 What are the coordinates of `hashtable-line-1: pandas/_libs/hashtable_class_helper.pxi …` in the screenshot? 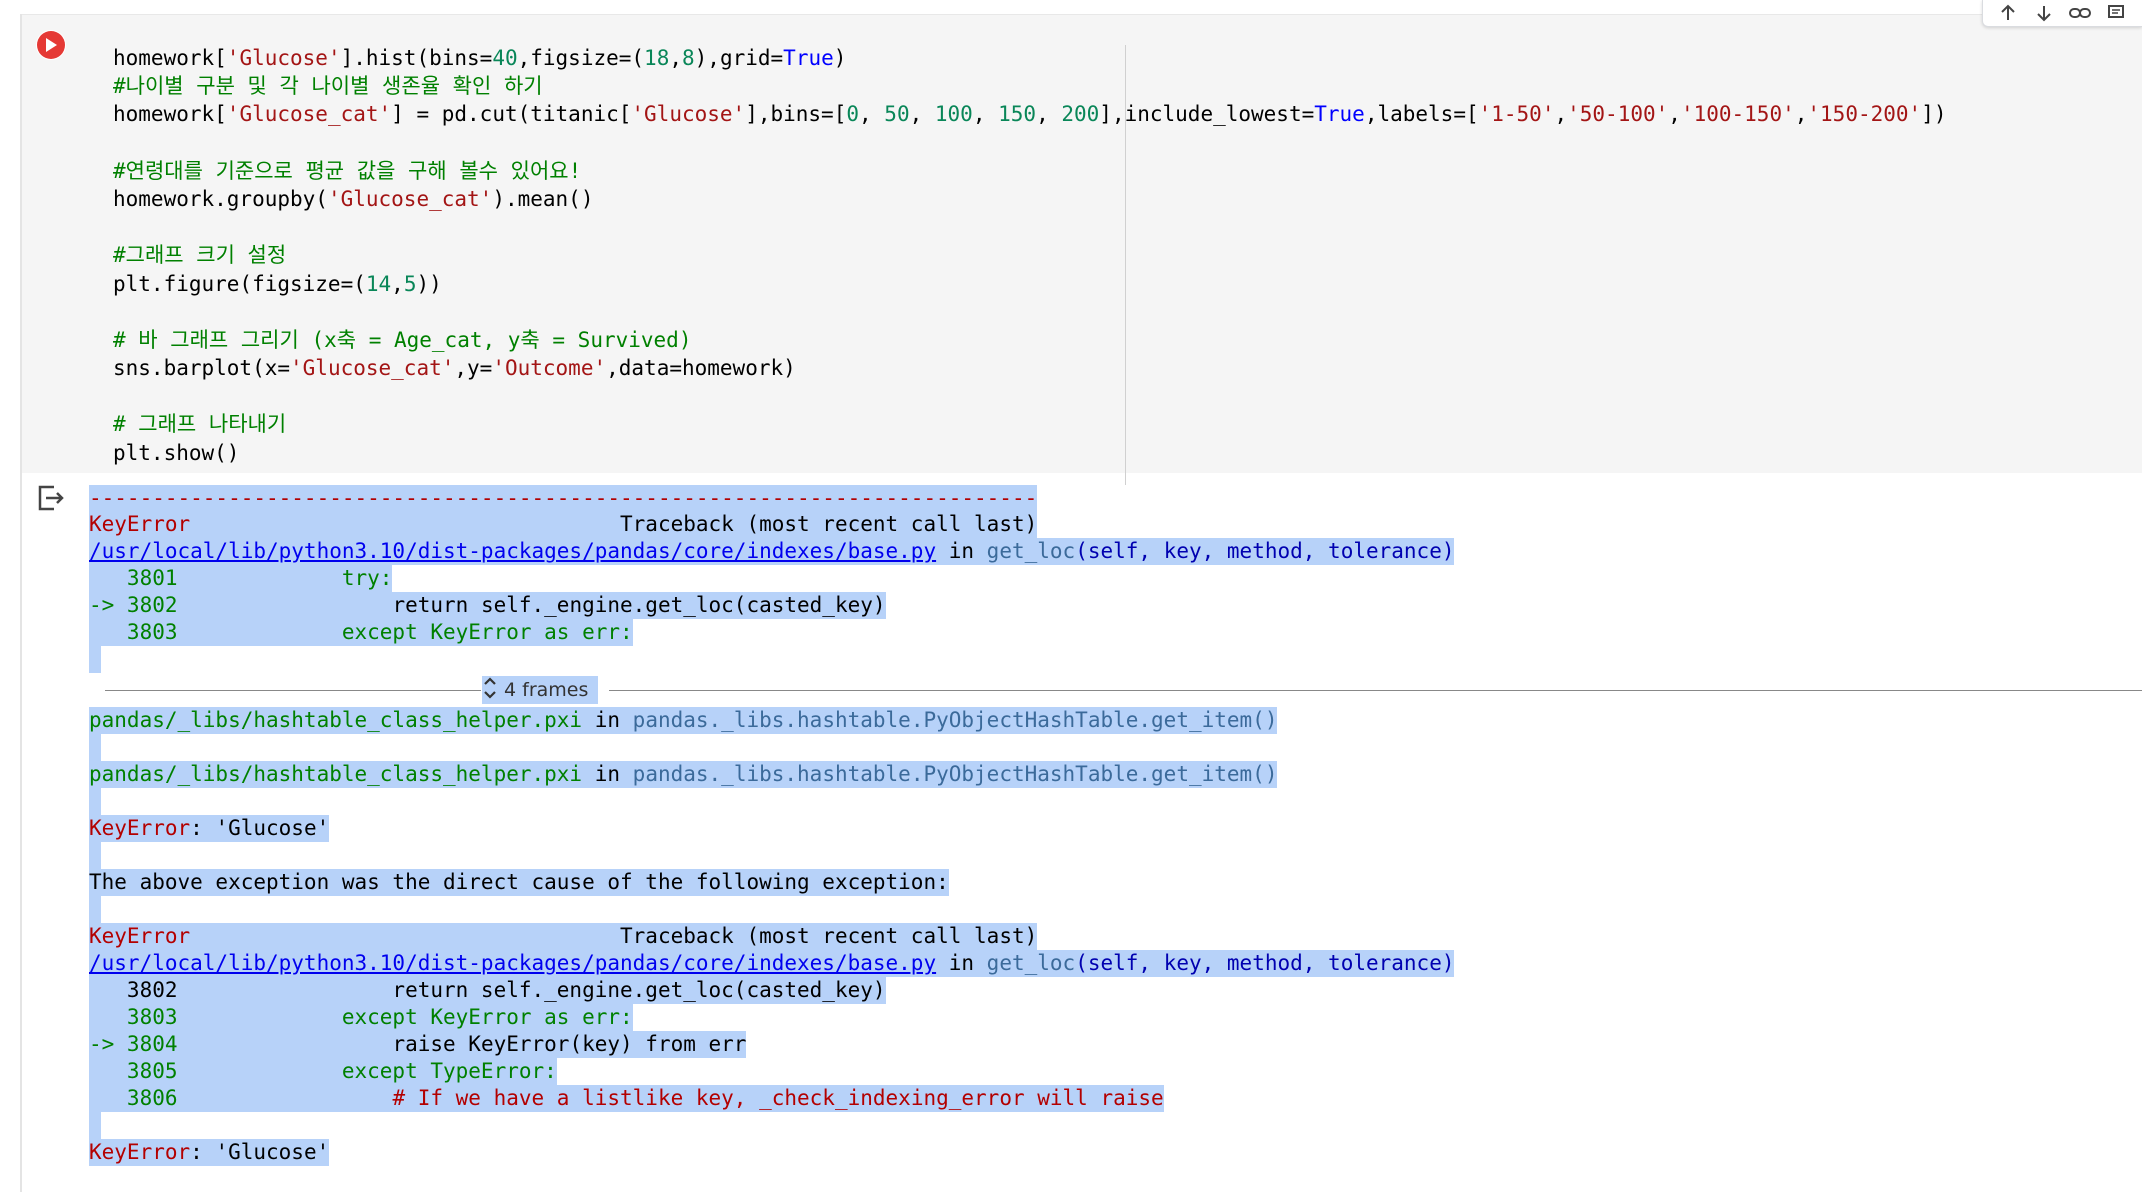 It's located at (683, 720).